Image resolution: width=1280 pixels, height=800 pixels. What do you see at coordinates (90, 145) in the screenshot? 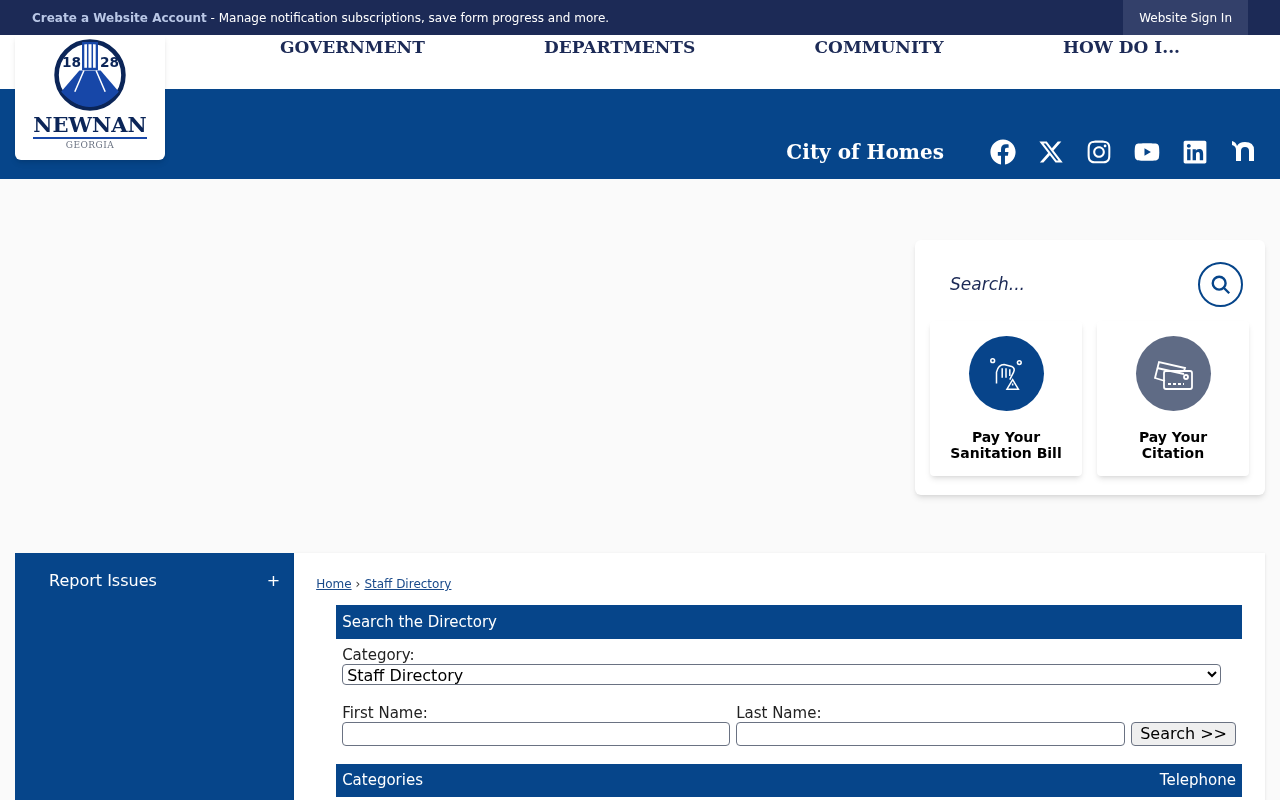
I see `logo-state: GEORGIA` at bounding box center [90, 145].